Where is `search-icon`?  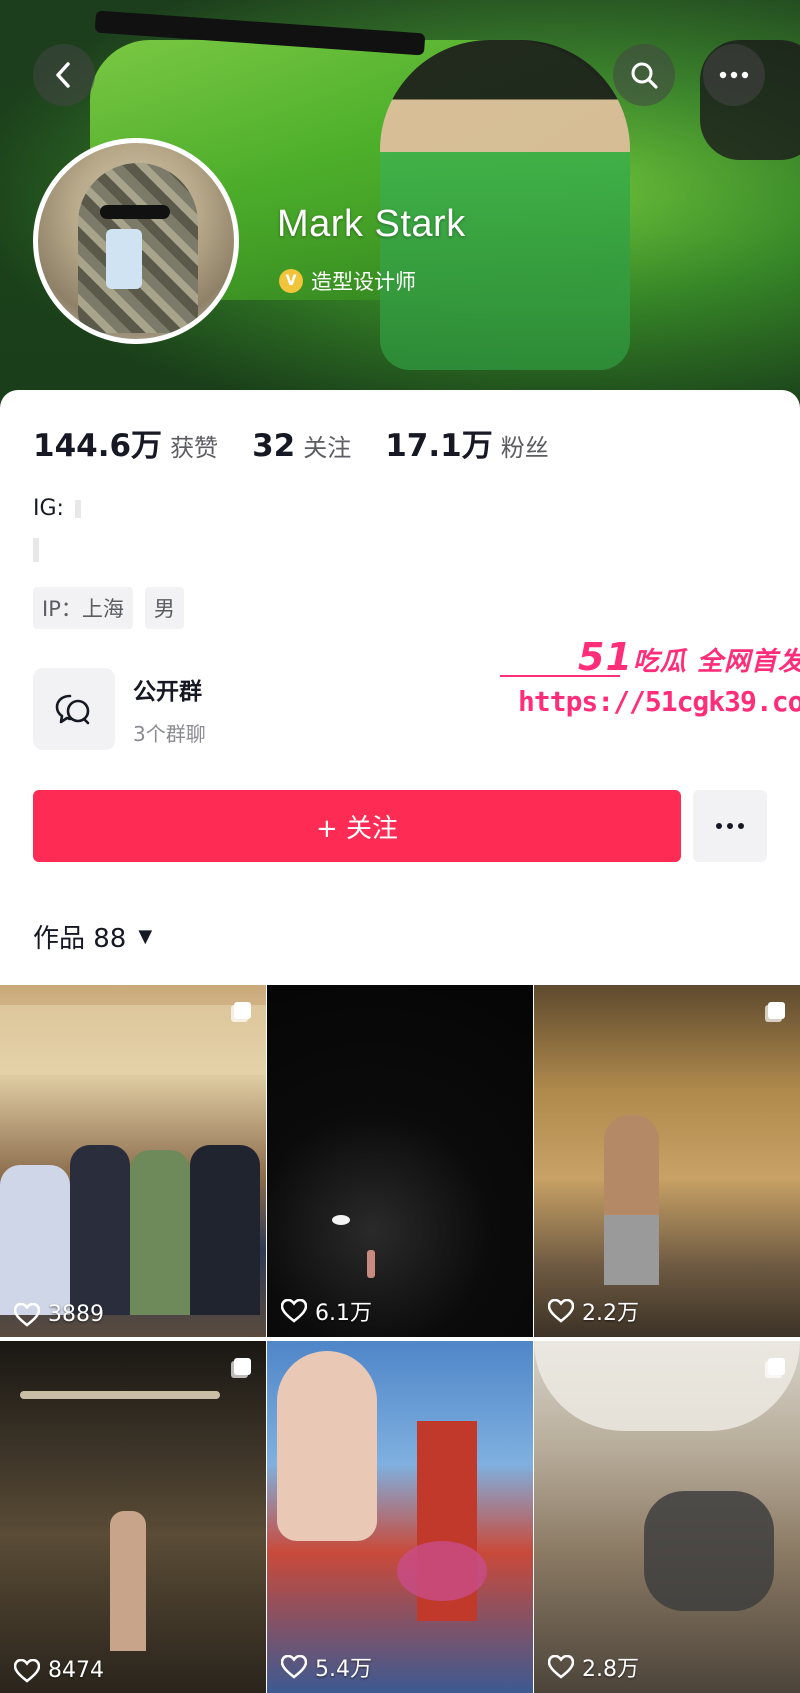
search-icon is located at coordinates (644, 75).